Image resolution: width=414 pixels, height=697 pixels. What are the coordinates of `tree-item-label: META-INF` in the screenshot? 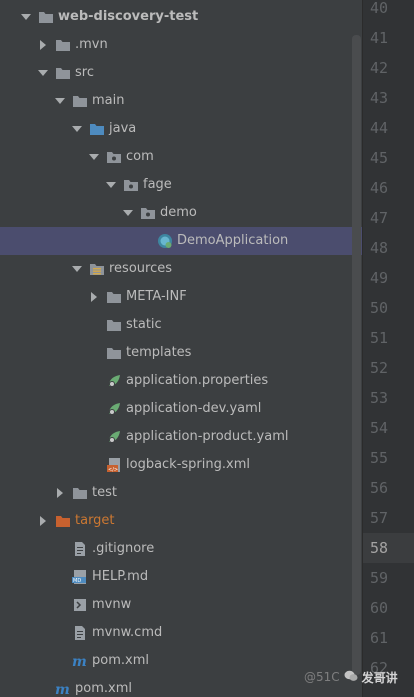 It's located at (156, 296).